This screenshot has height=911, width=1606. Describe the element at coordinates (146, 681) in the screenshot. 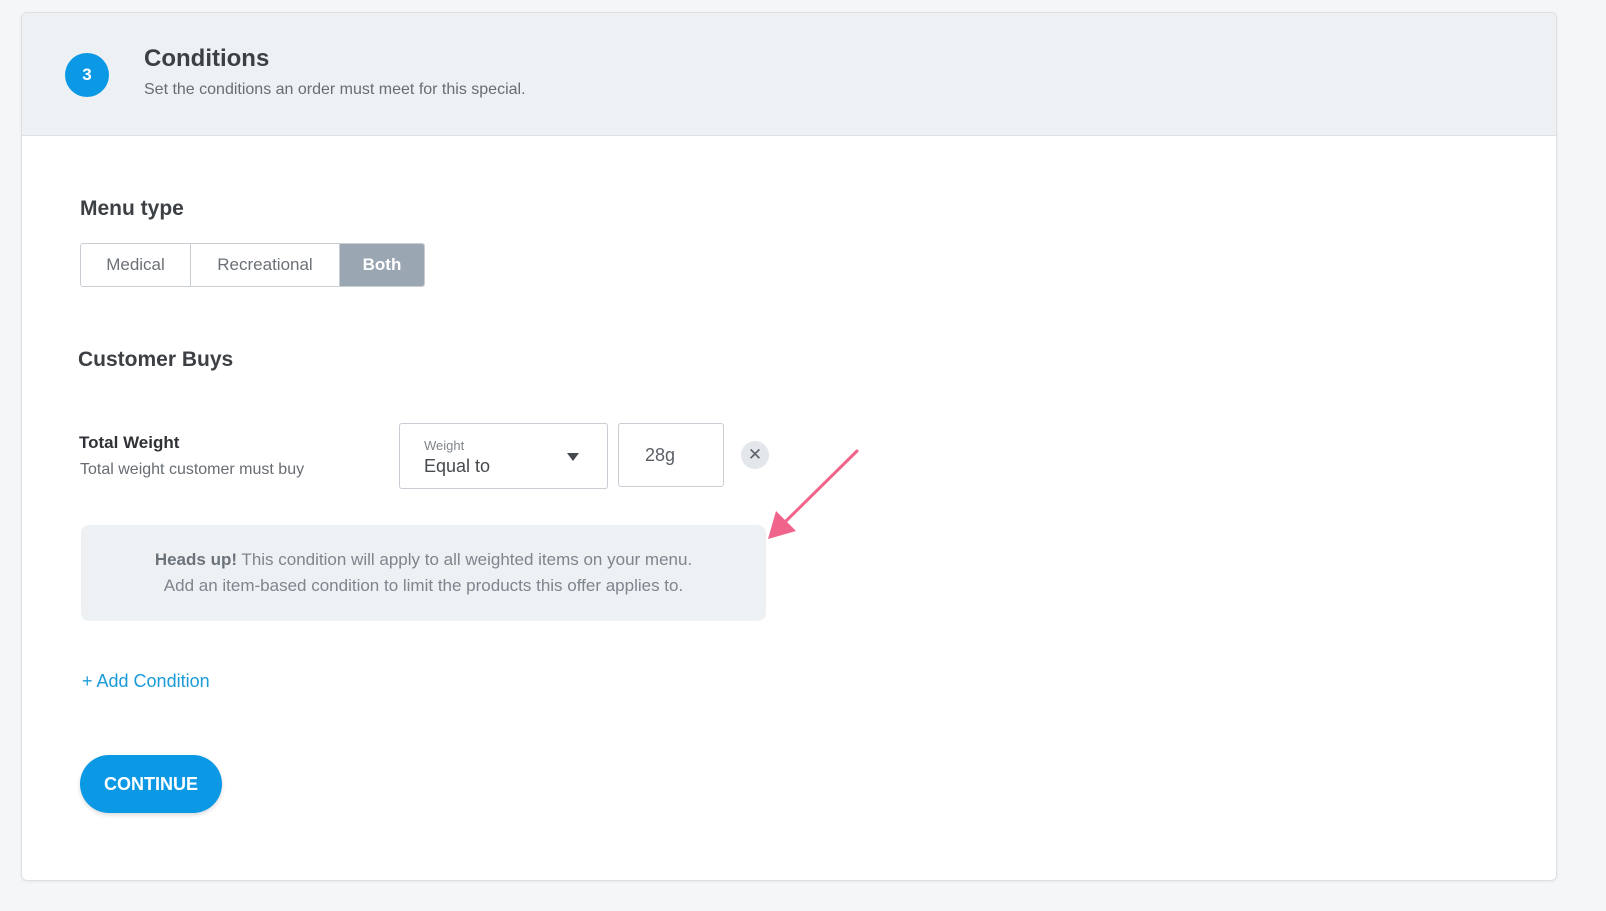

I see `add-condition-link: + Add Condition` at that location.